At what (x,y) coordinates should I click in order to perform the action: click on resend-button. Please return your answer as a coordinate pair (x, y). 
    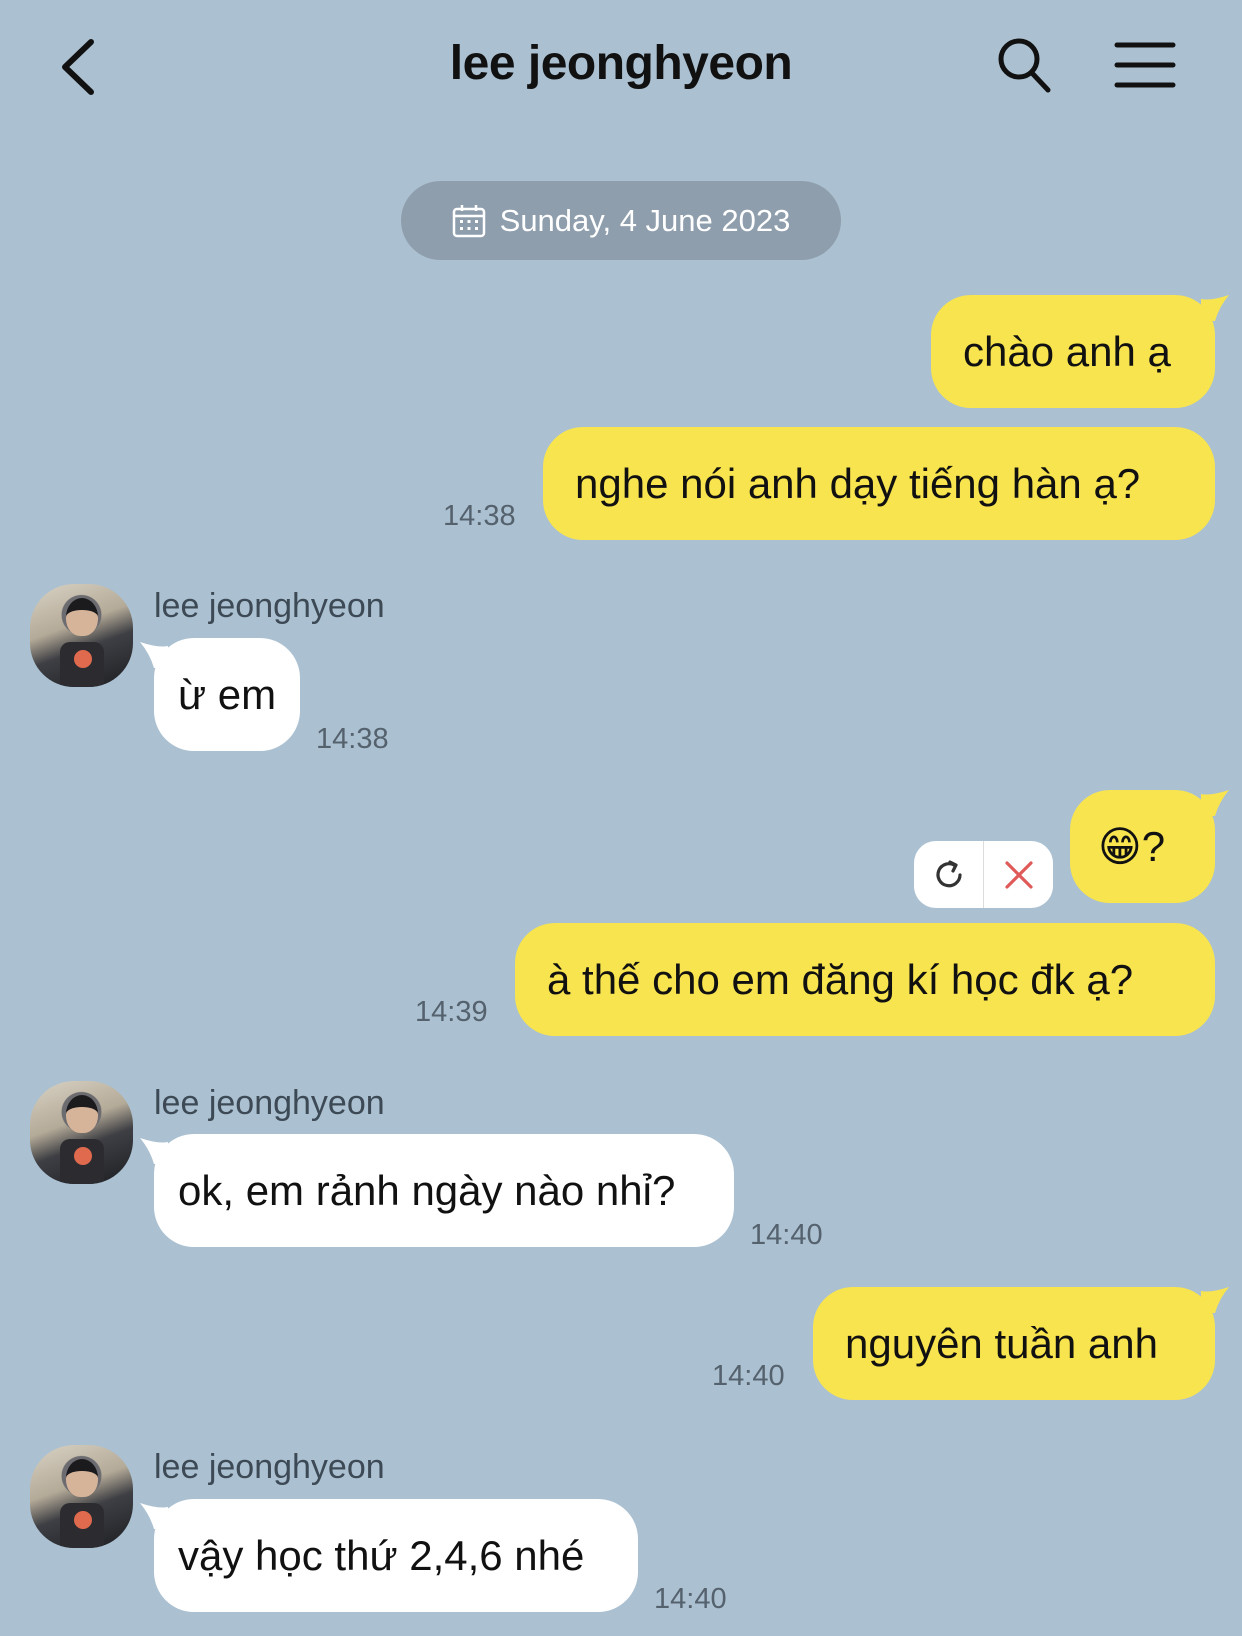
    Looking at the image, I should click on (948, 874).